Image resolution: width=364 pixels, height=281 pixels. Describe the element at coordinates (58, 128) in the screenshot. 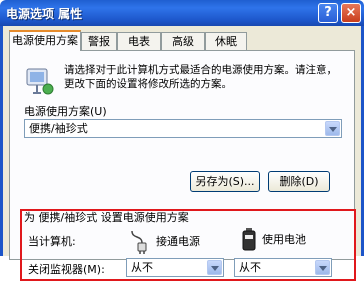

I see `power-scheme-value: 便携/袖珍式` at that location.